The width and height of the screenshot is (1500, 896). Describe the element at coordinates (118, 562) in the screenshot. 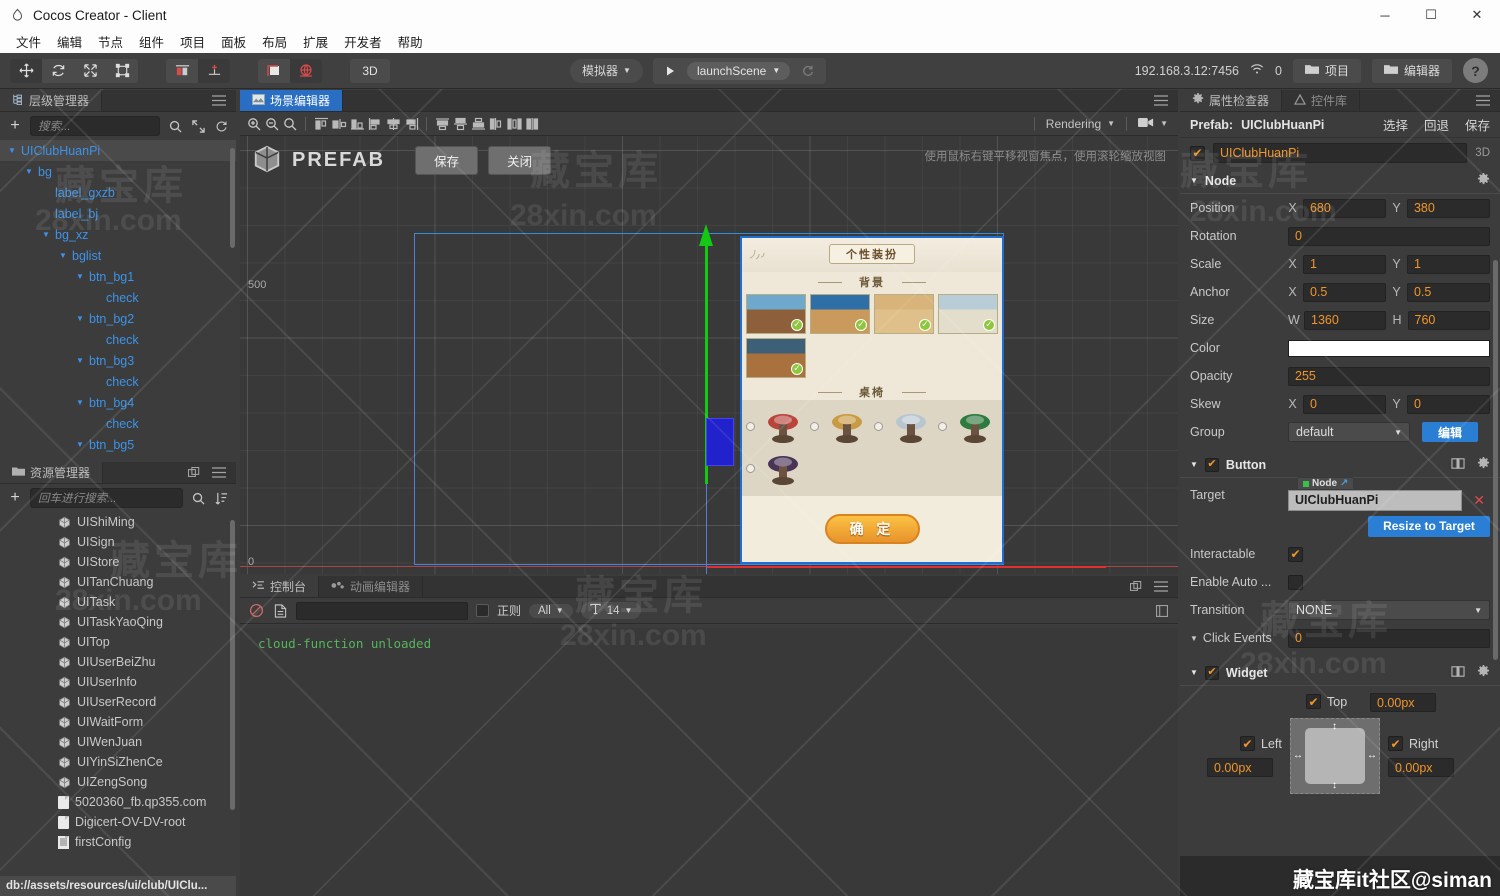

I see `asset-item-UIStore: UIStore` at that location.